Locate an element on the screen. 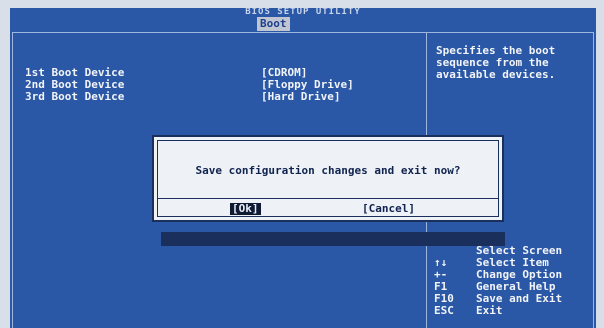 Image resolution: width=604 pixels, height=328 pixels. key-name: ESC is located at coordinates (444, 310).